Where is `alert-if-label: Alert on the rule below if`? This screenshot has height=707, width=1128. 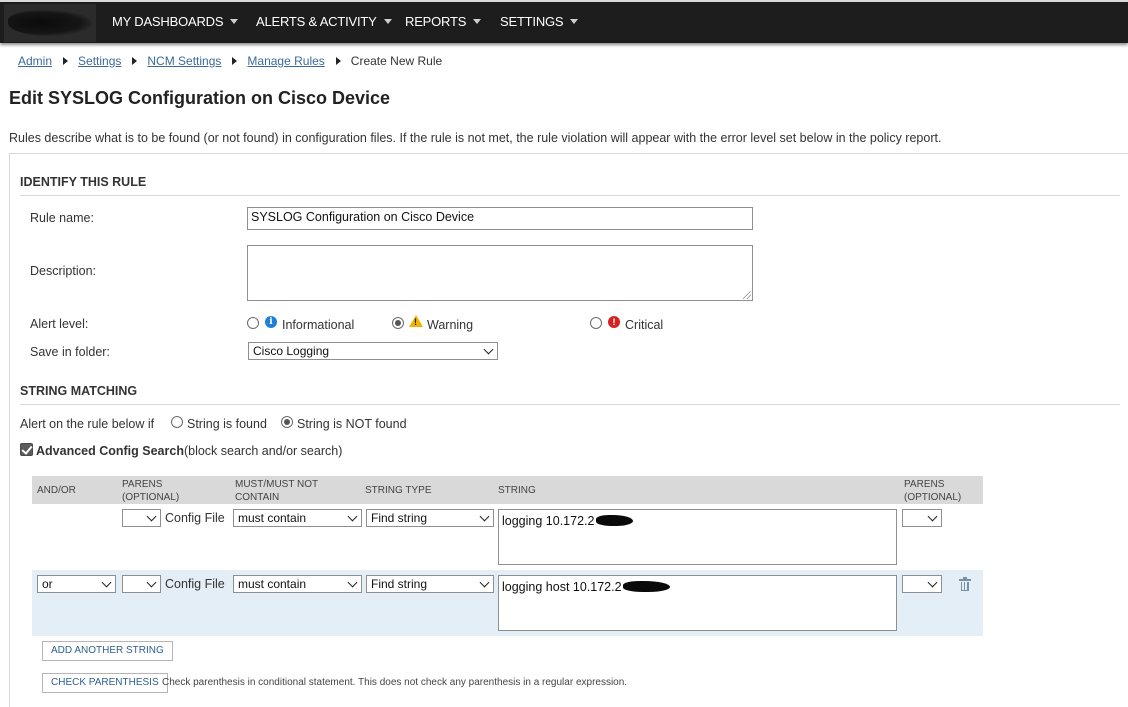
alert-if-label: Alert on the rule below if is located at coordinates (87, 424).